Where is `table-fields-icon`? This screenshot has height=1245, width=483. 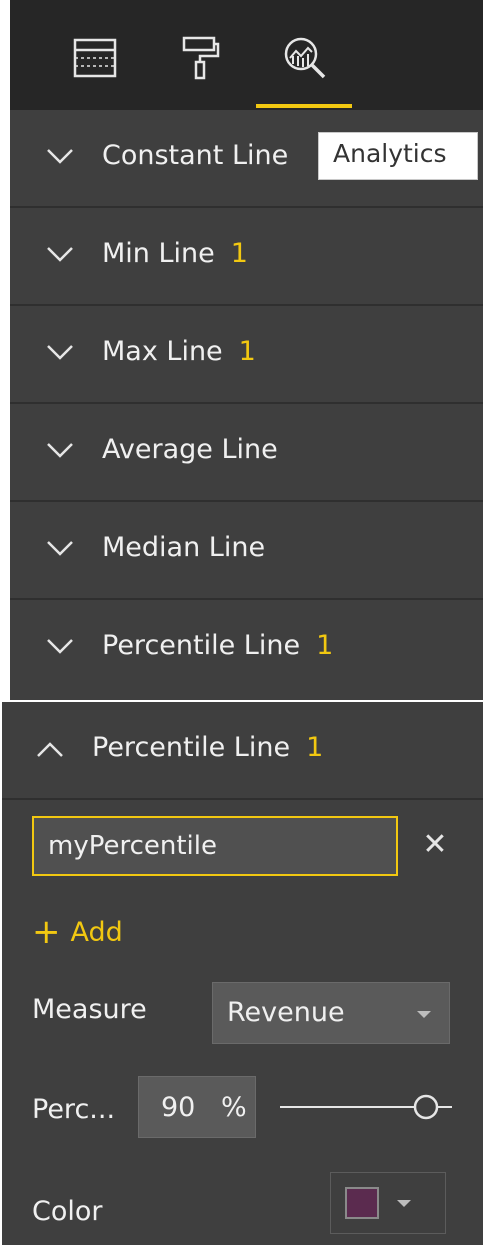 table-fields-icon is located at coordinates (95, 58).